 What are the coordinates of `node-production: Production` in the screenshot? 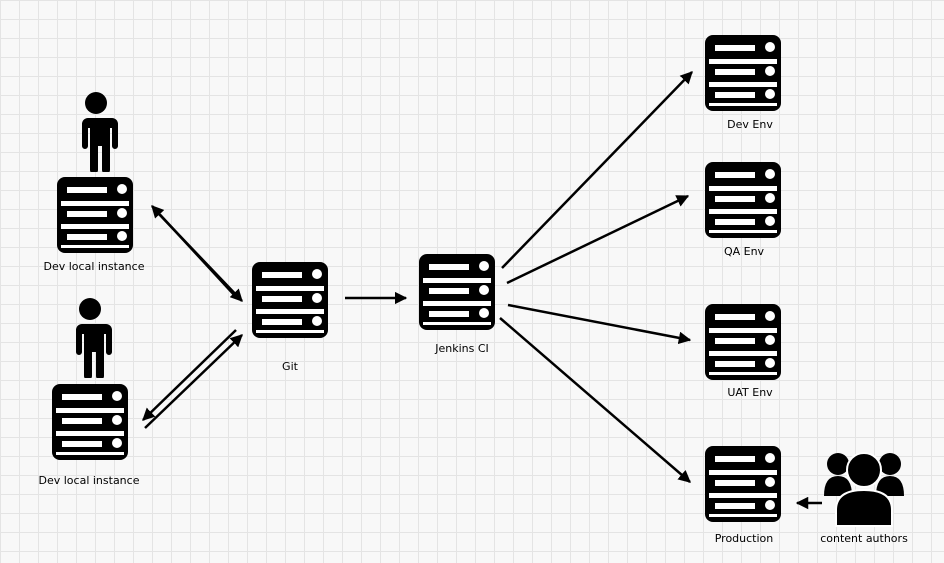 It's located at (743, 495).